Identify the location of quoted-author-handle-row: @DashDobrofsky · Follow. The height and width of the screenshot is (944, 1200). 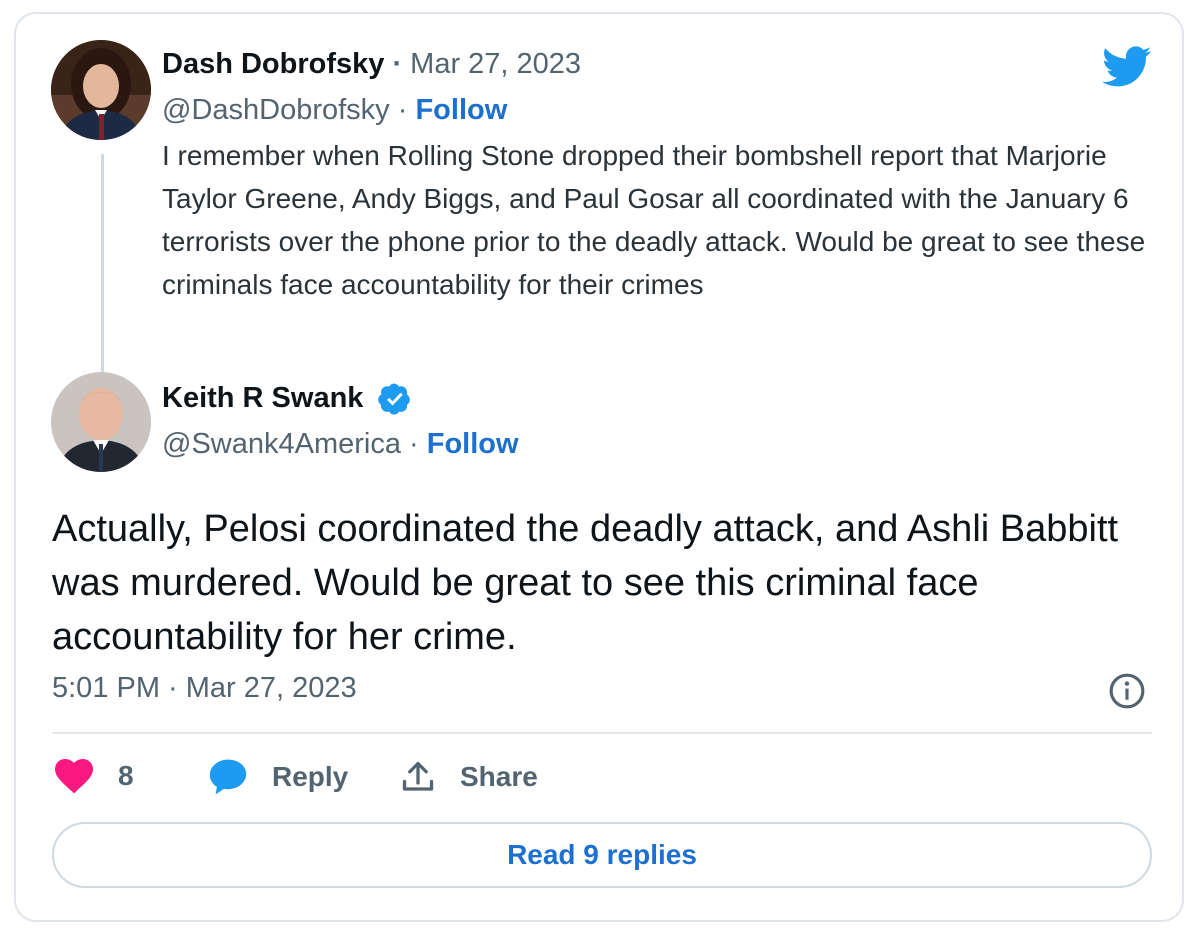
(334, 110).